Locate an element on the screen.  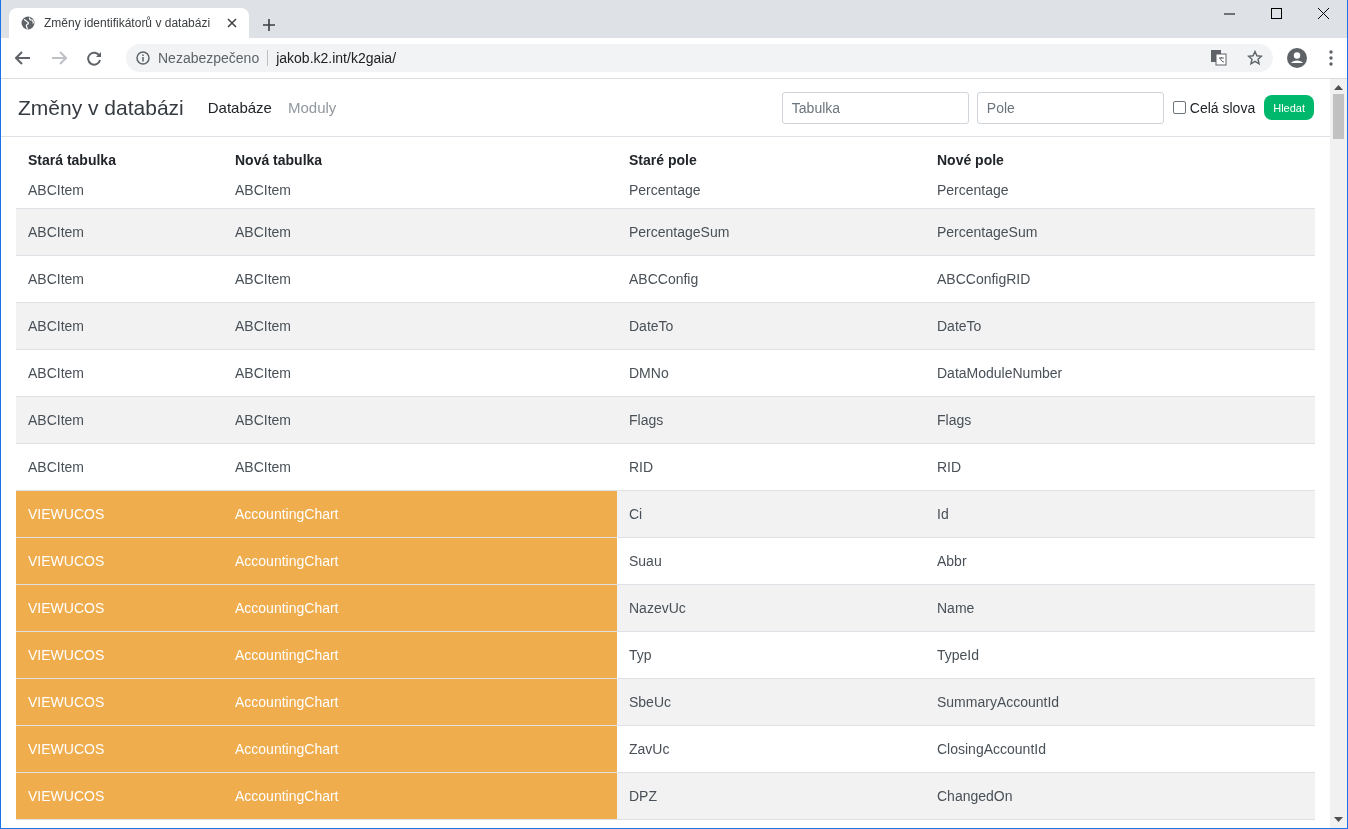
url-text: jakob.k2.int/k2gaia/ is located at coordinates (337, 58).